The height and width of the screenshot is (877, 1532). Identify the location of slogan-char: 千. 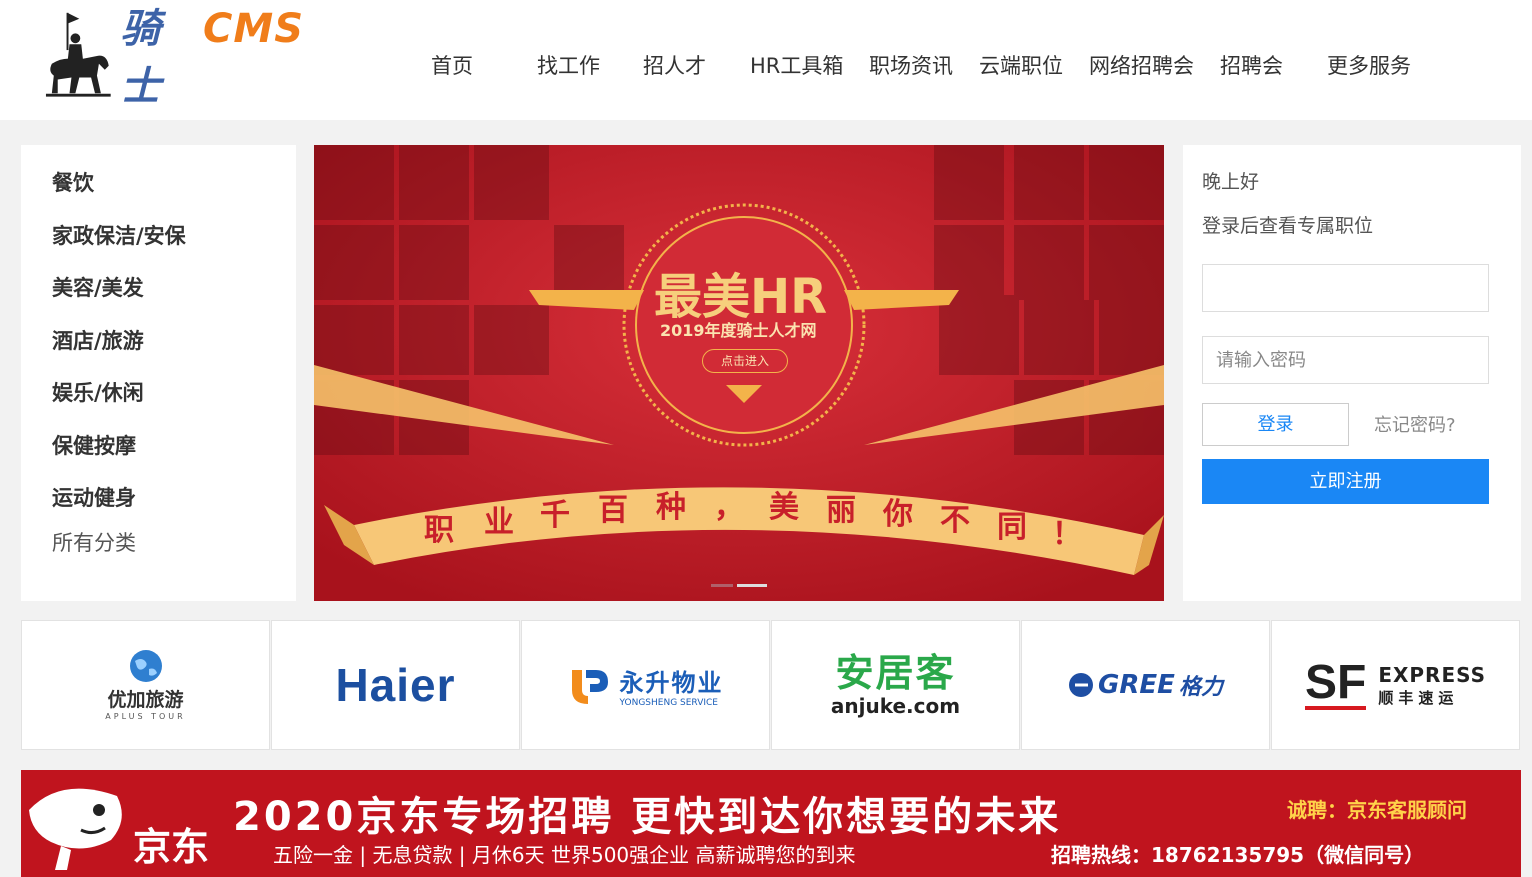
(555, 515).